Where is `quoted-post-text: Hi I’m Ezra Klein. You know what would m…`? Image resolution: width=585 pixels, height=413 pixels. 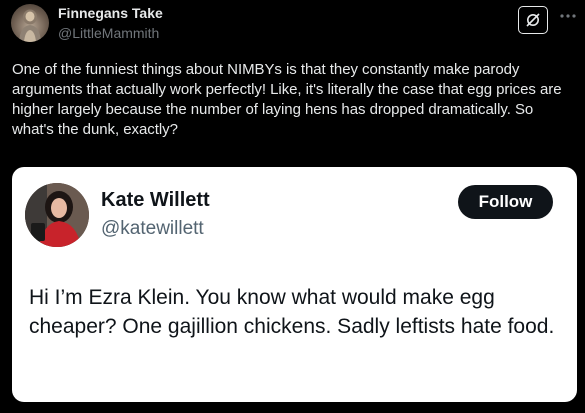 quoted-post-text: Hi I’m Ezra Klein. You know what would m… is located at coordinates (292, 312).